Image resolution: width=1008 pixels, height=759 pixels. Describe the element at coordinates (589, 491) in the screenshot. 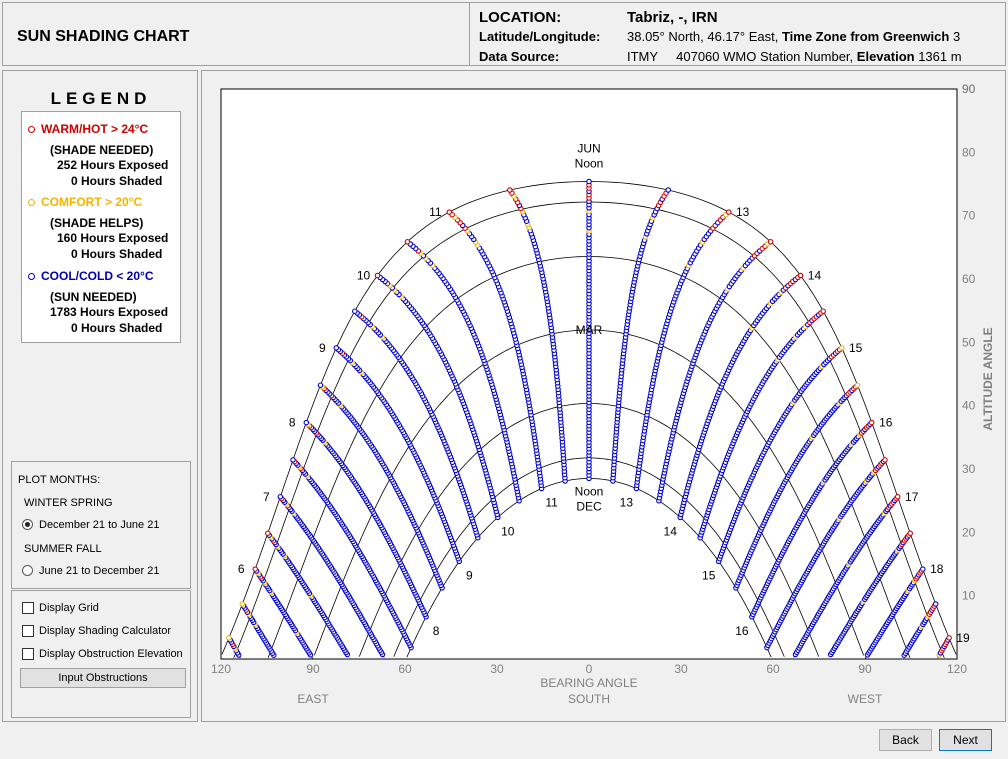

I see `dec-noon-label: Noon` at that location.